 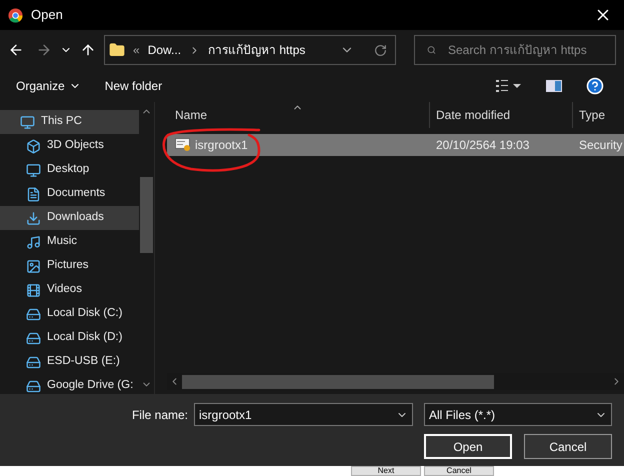 I want to click on file-type-dropdown: All Files (*.*), so click(x=518, y=414).